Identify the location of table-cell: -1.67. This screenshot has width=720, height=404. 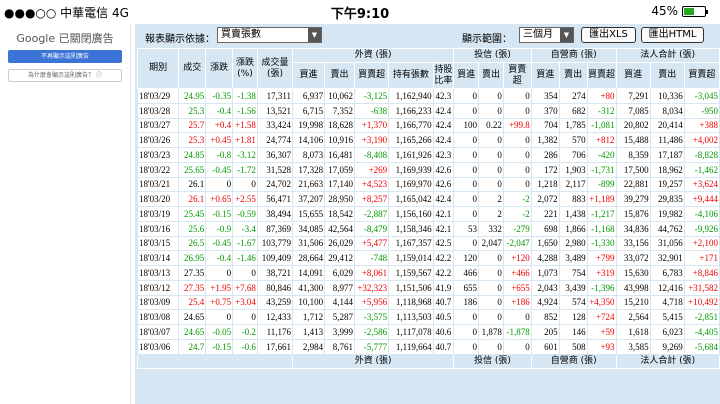
(245, 243).